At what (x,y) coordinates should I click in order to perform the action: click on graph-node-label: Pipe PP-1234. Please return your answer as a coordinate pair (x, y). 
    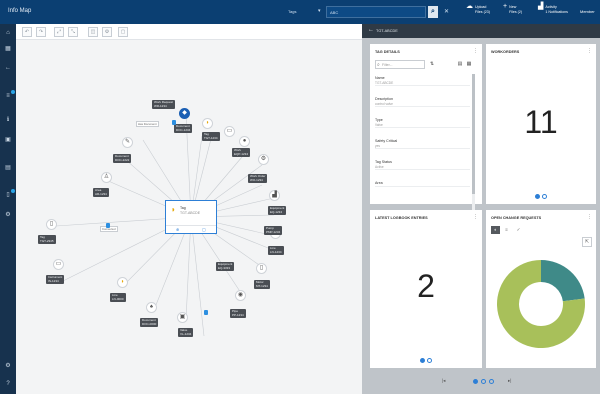
    Looking at the image, I should click on (238, 314).